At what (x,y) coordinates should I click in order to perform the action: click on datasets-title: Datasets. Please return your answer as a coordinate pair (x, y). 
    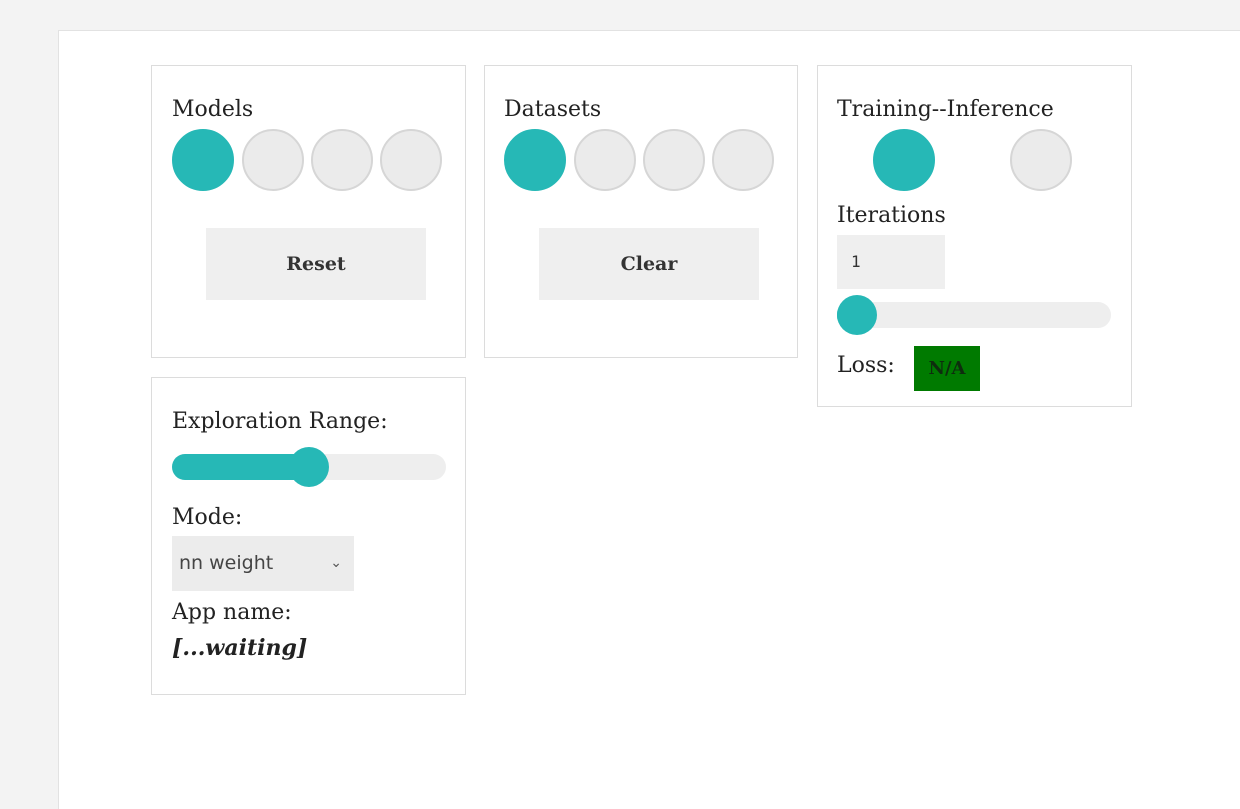
    Looking at the image, I should click on (553, 109).